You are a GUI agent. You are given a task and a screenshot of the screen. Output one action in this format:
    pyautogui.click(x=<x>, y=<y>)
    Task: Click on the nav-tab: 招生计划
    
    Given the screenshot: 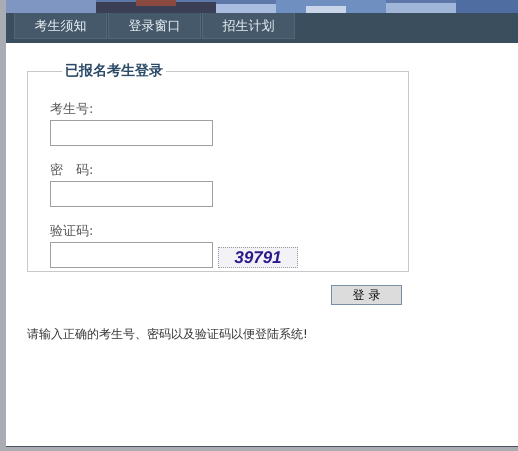 What is the action you would take?
    pyautogui.click(x=248, y=26)
    